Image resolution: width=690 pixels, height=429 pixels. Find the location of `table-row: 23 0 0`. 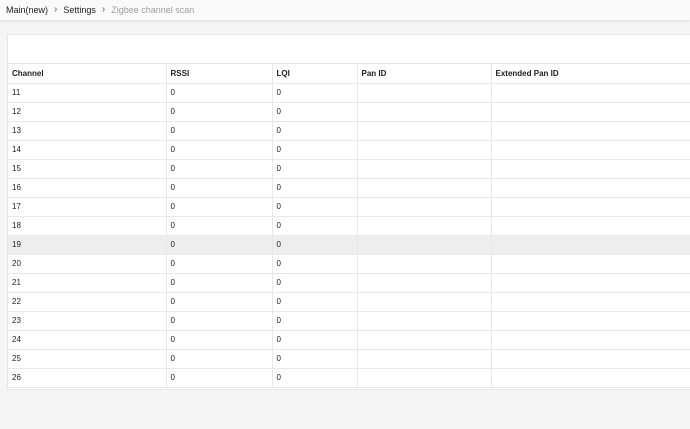

table-row: 23 0 0 is located at coordinates (349, 321).